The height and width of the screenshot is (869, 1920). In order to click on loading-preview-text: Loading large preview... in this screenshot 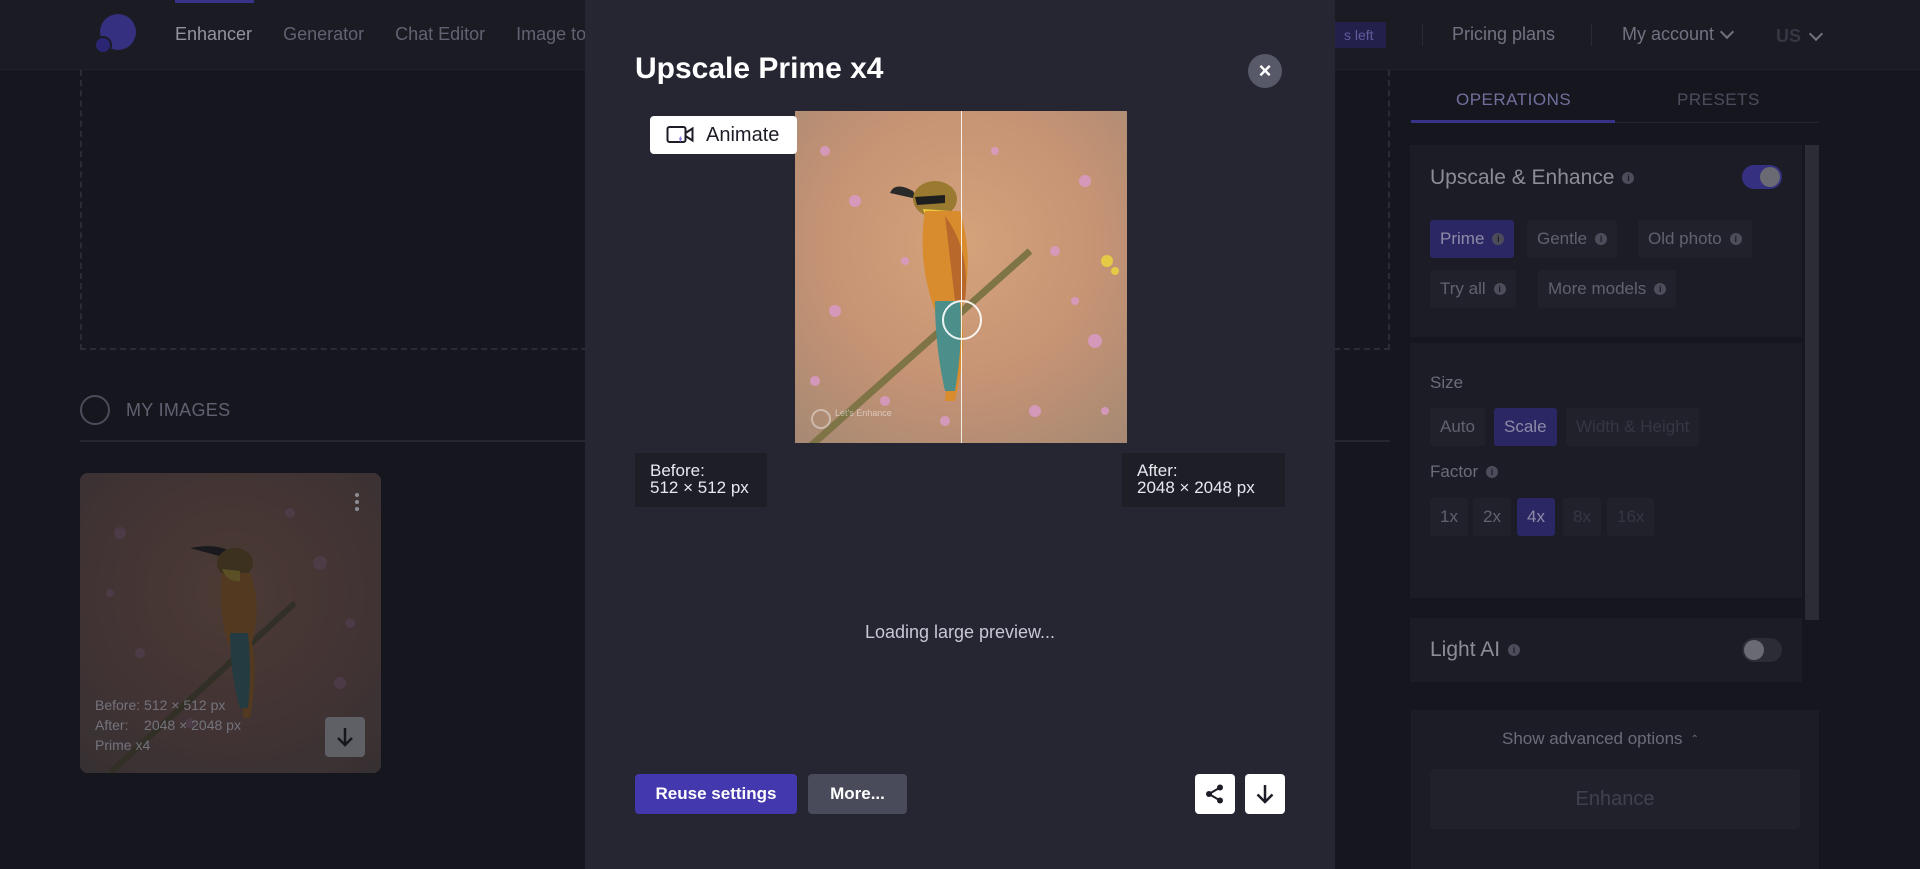, I will do `click(960, 632)`.